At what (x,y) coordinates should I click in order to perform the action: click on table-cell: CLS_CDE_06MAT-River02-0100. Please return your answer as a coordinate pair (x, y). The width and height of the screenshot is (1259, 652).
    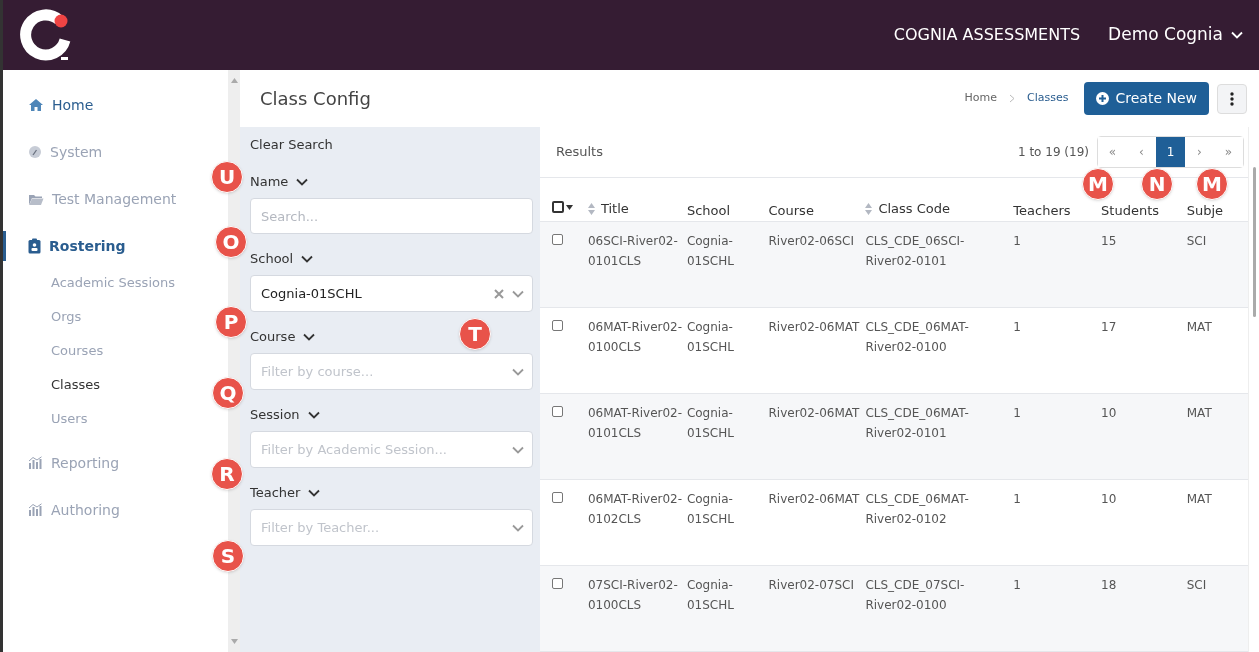
    Looking at the image, I should click on (917, 337).